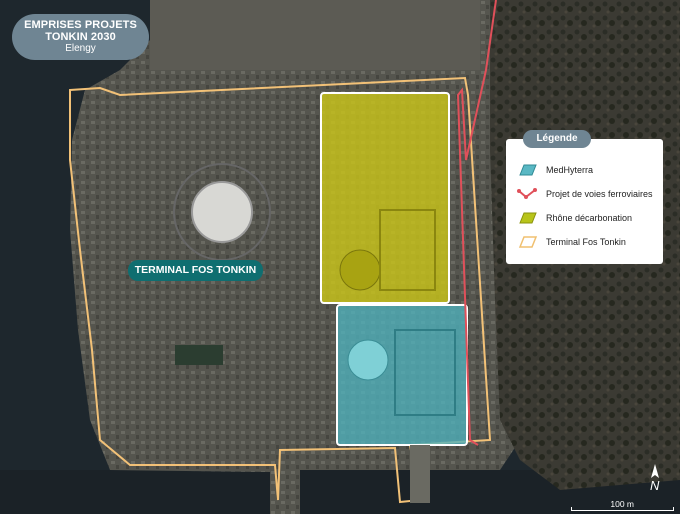 This screenshot has width=680, height=514. I want to click on legend-item-rail: Projet de voies ferroviaires, so click(584, 194).